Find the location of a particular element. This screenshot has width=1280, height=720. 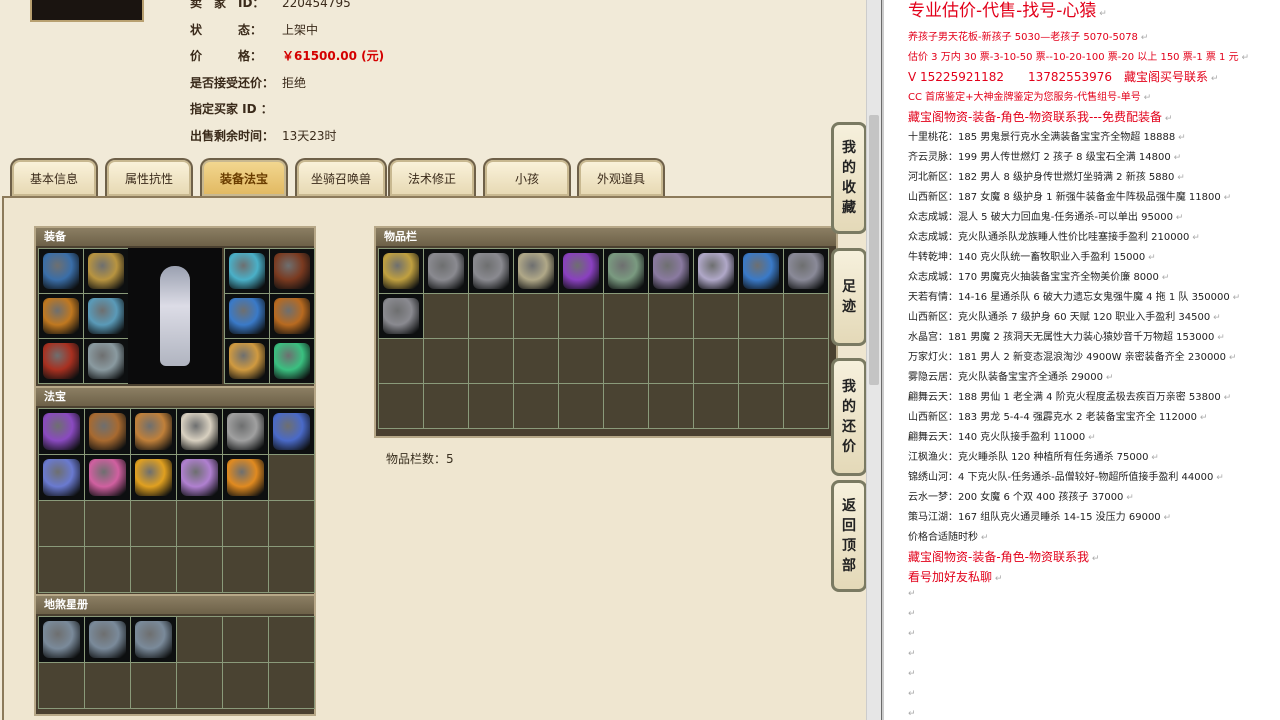

tab-4: 坐骑召唤兽 is located at coordinates (341, 177).